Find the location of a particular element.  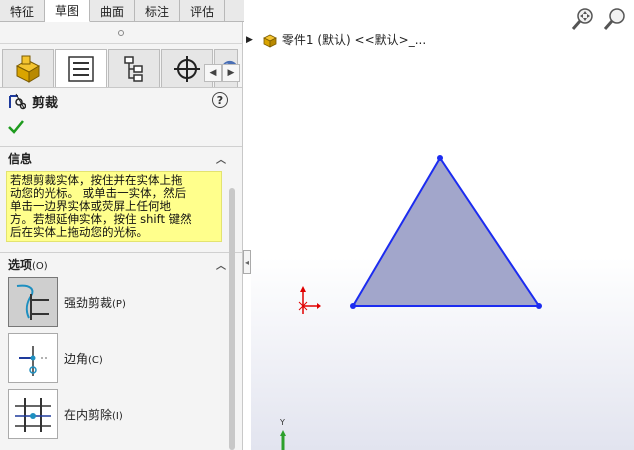

tab-surfaces: 曲面 is located at coordinates (113, 11).